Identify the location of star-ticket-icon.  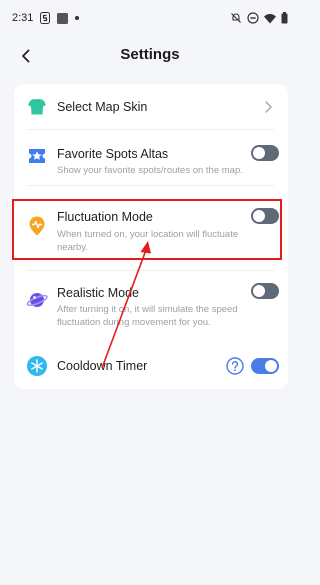
(37, 156).